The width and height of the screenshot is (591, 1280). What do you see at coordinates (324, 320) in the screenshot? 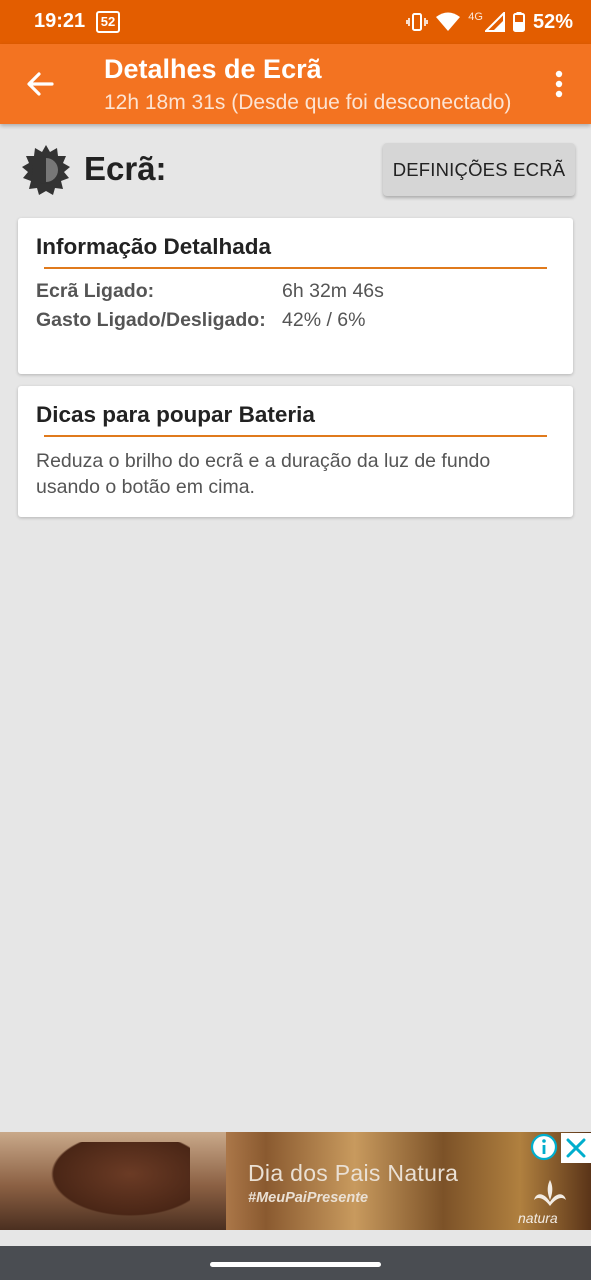
I see `info-value: 42% / 6%` at bounding box center [324, 320].